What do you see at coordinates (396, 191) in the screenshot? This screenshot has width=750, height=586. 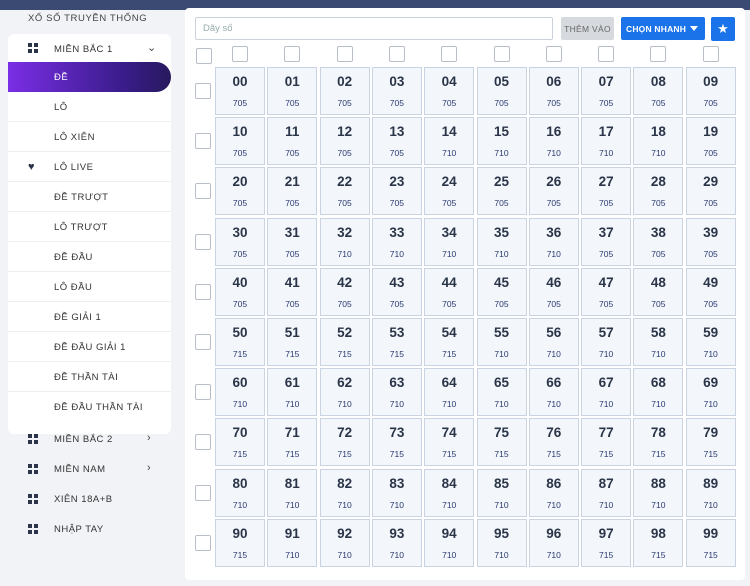 I see `number-cell: 23 705` at bounding box center [396, 191].